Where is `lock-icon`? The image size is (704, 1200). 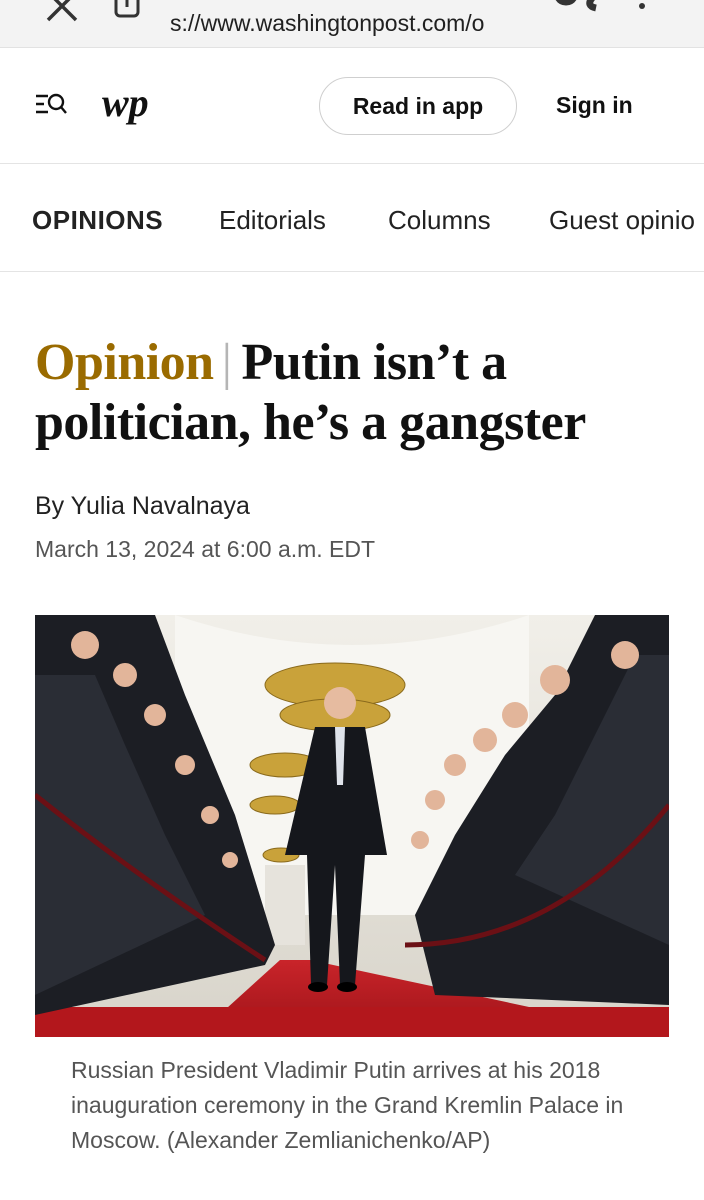
lock-icon is located at coordinates (127, 9).